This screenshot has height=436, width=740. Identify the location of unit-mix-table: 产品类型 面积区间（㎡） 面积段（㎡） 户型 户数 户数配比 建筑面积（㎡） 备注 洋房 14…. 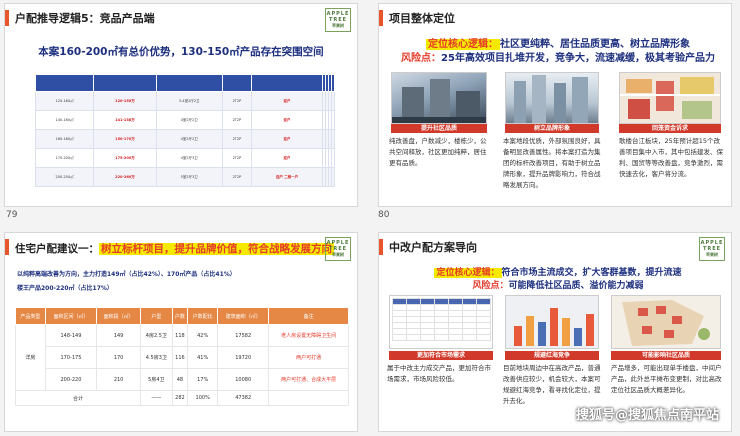
(181, 356).